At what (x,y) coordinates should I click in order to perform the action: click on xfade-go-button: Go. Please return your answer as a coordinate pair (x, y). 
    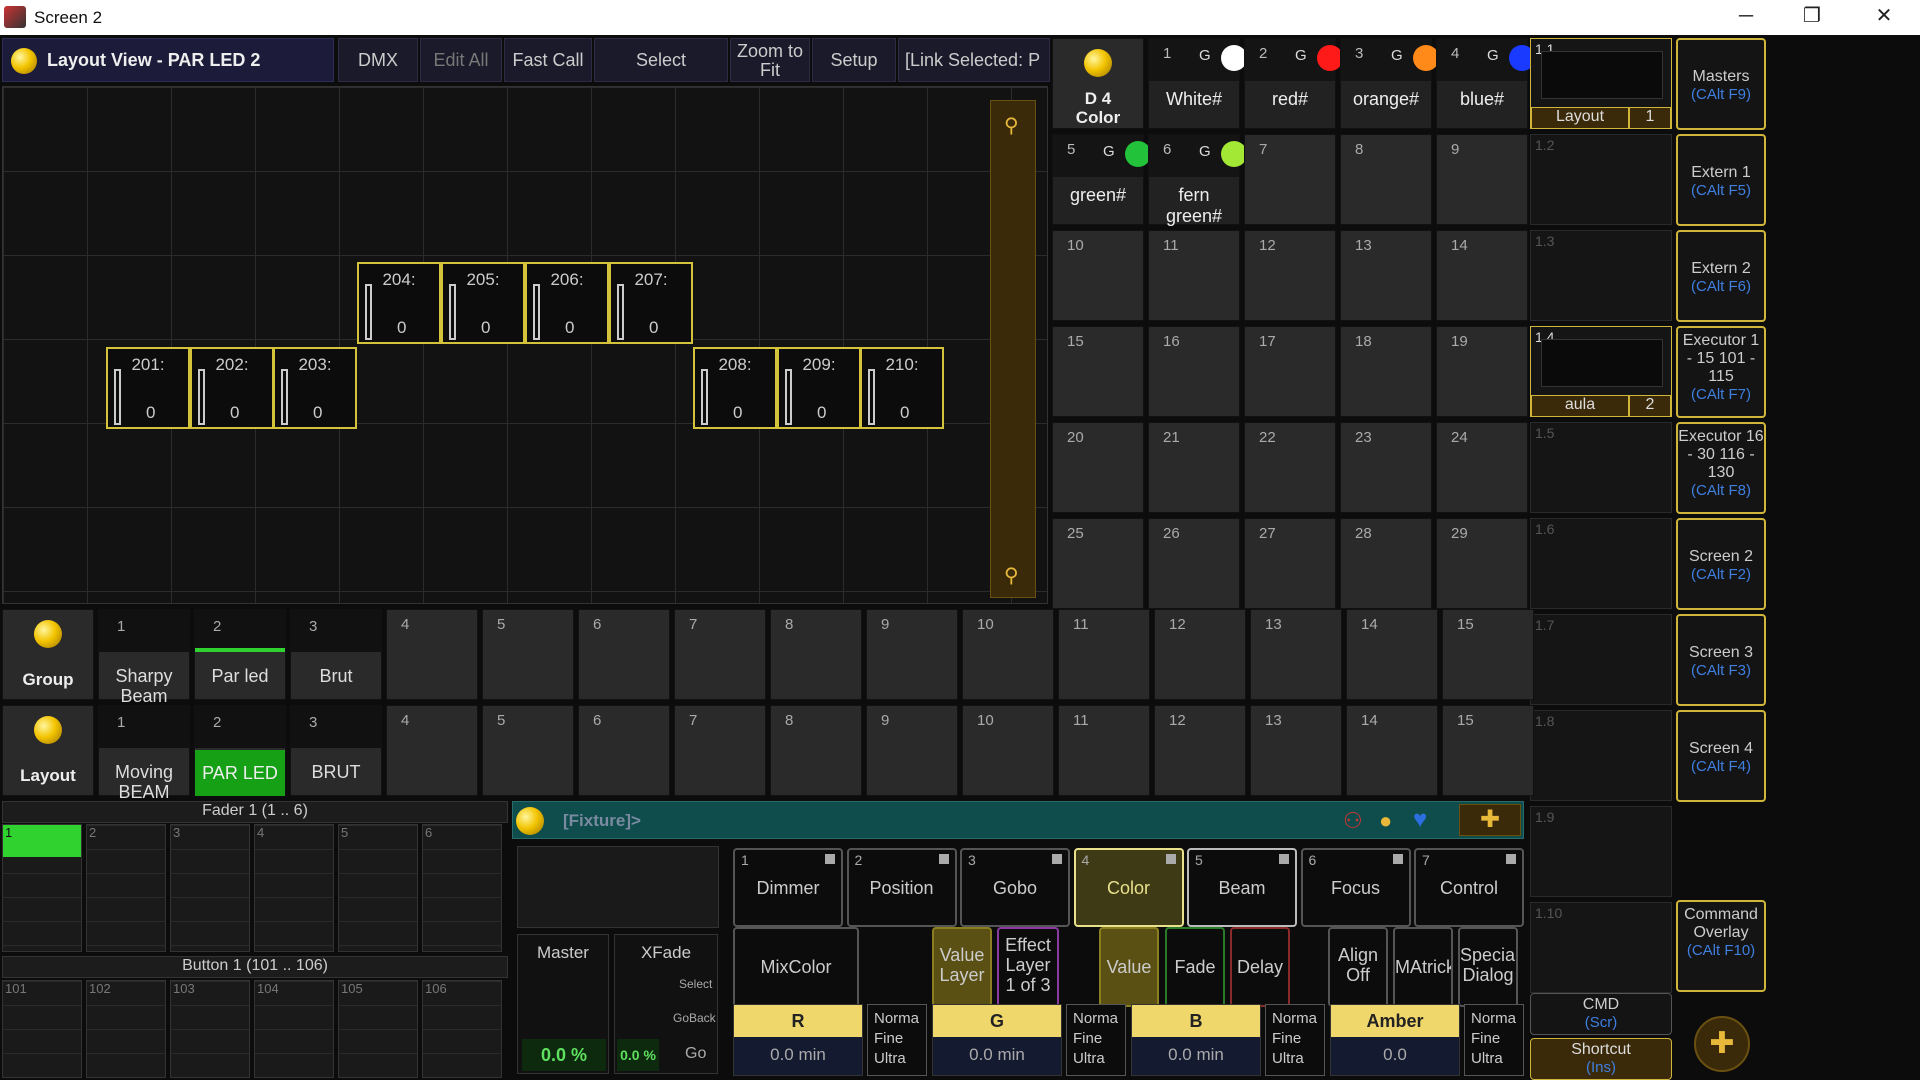
    Looking at the image, I should click on (695, 1054).